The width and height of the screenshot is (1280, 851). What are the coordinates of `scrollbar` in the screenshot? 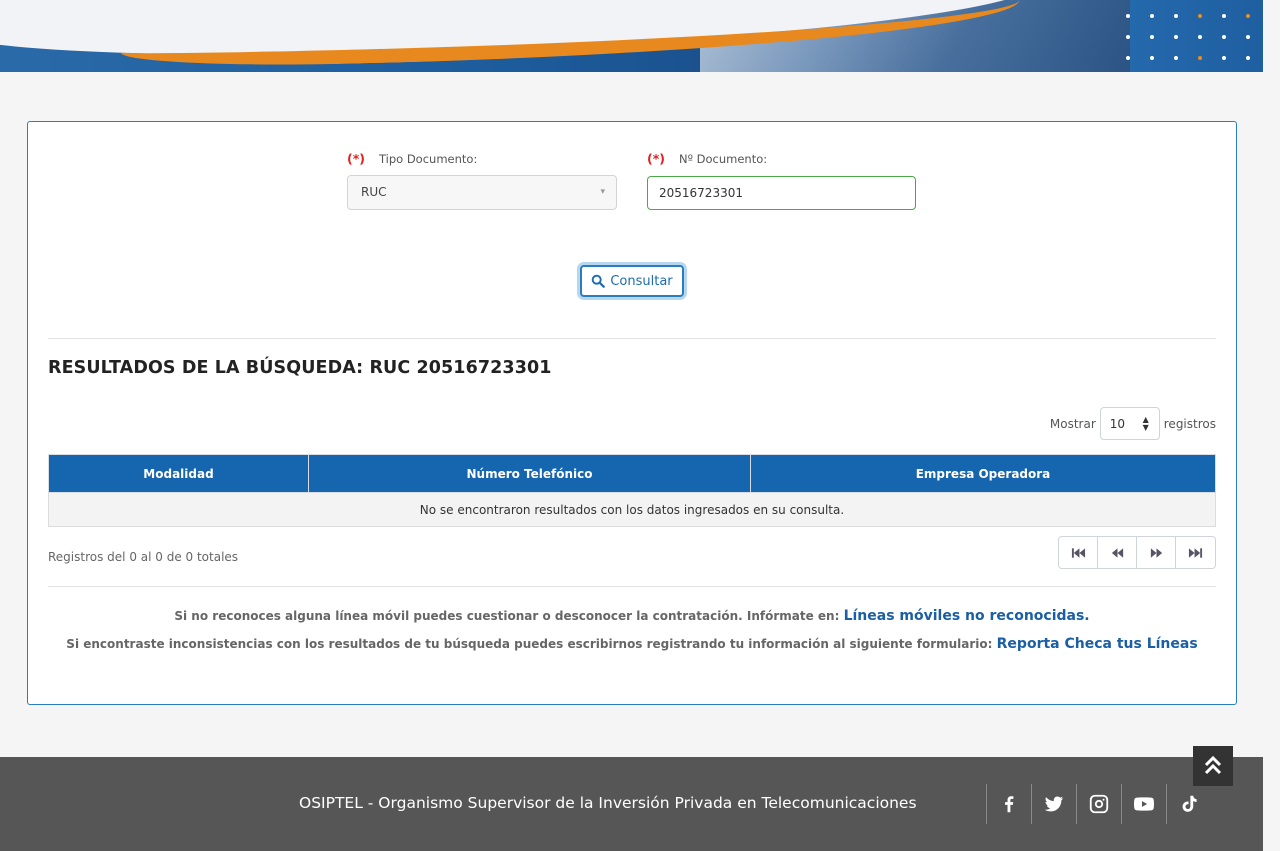 It's located at (1271, 425).